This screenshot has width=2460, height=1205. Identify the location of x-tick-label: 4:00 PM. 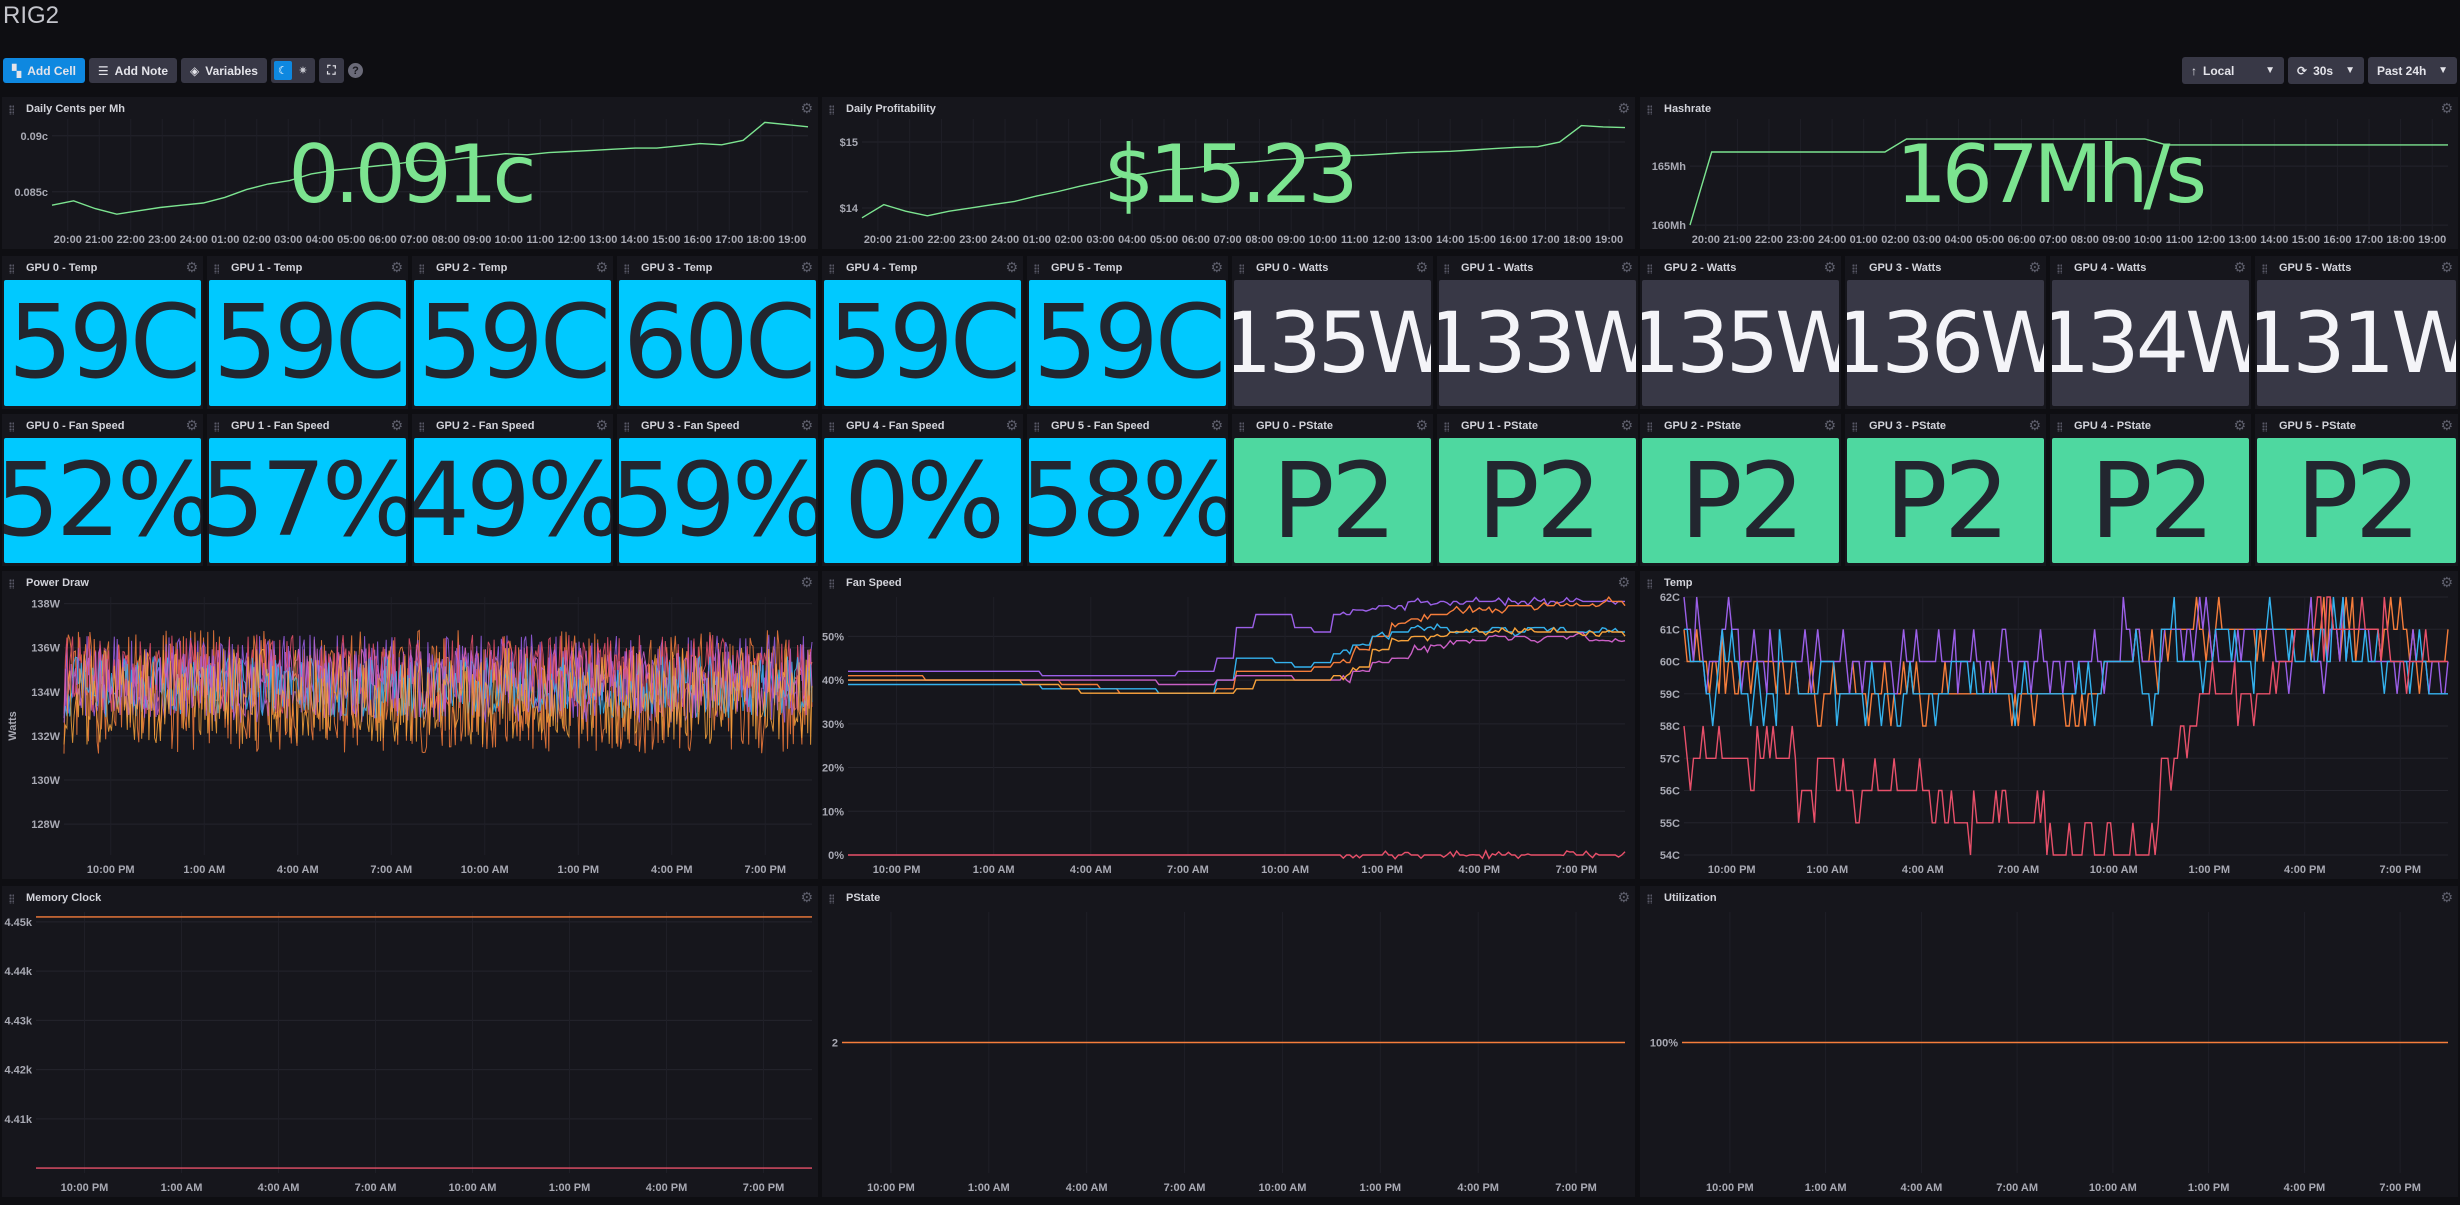
(672, 870).